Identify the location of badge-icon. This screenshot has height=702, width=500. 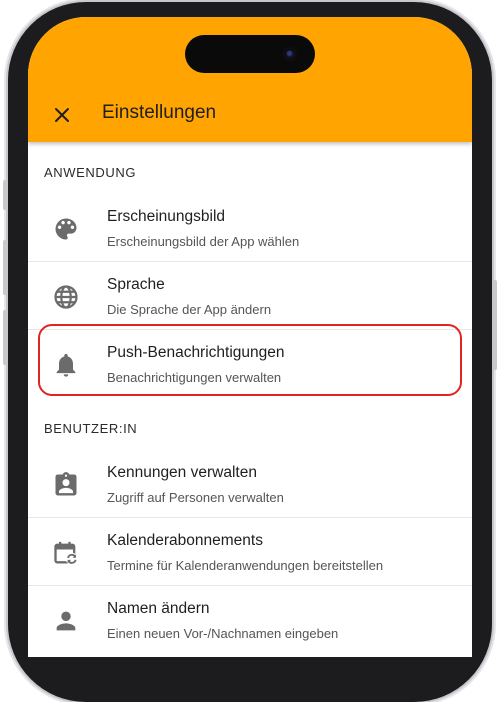
(66, 484).